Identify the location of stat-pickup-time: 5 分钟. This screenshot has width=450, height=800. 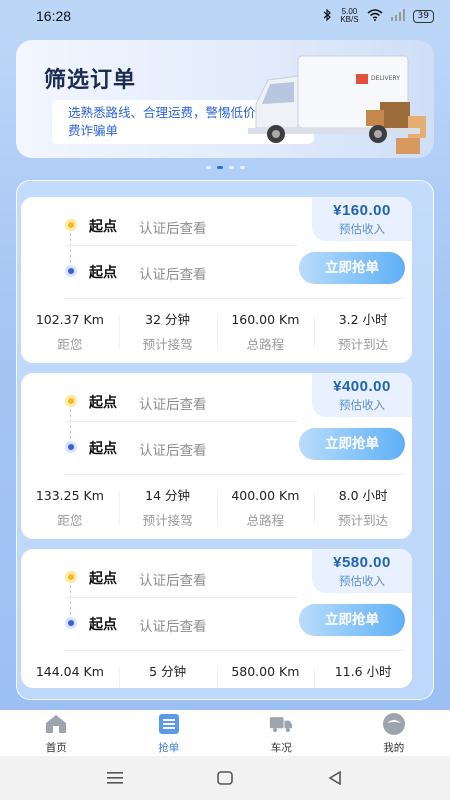
(167, 675).